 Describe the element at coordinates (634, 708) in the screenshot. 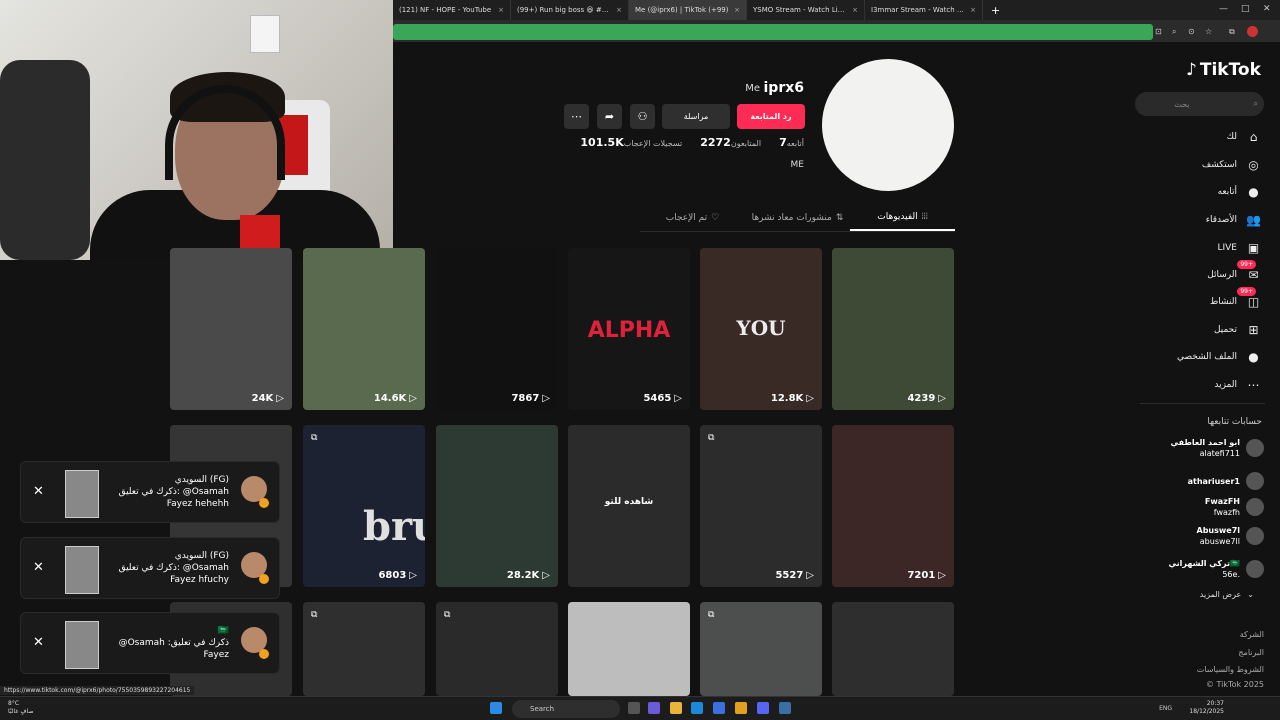

I see `task-view-icon` at that location.